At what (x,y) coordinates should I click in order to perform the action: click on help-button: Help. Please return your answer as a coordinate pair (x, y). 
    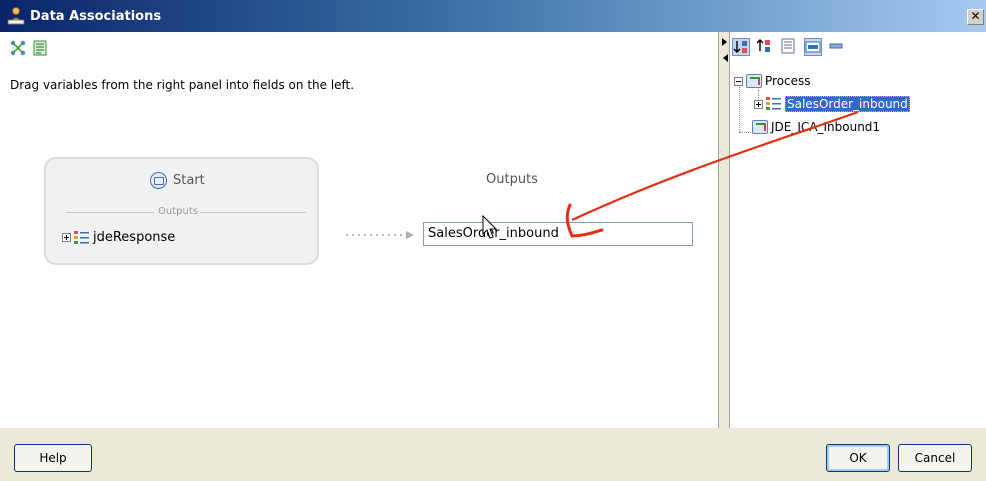
    Looking at the image, I should click on (53, 458).